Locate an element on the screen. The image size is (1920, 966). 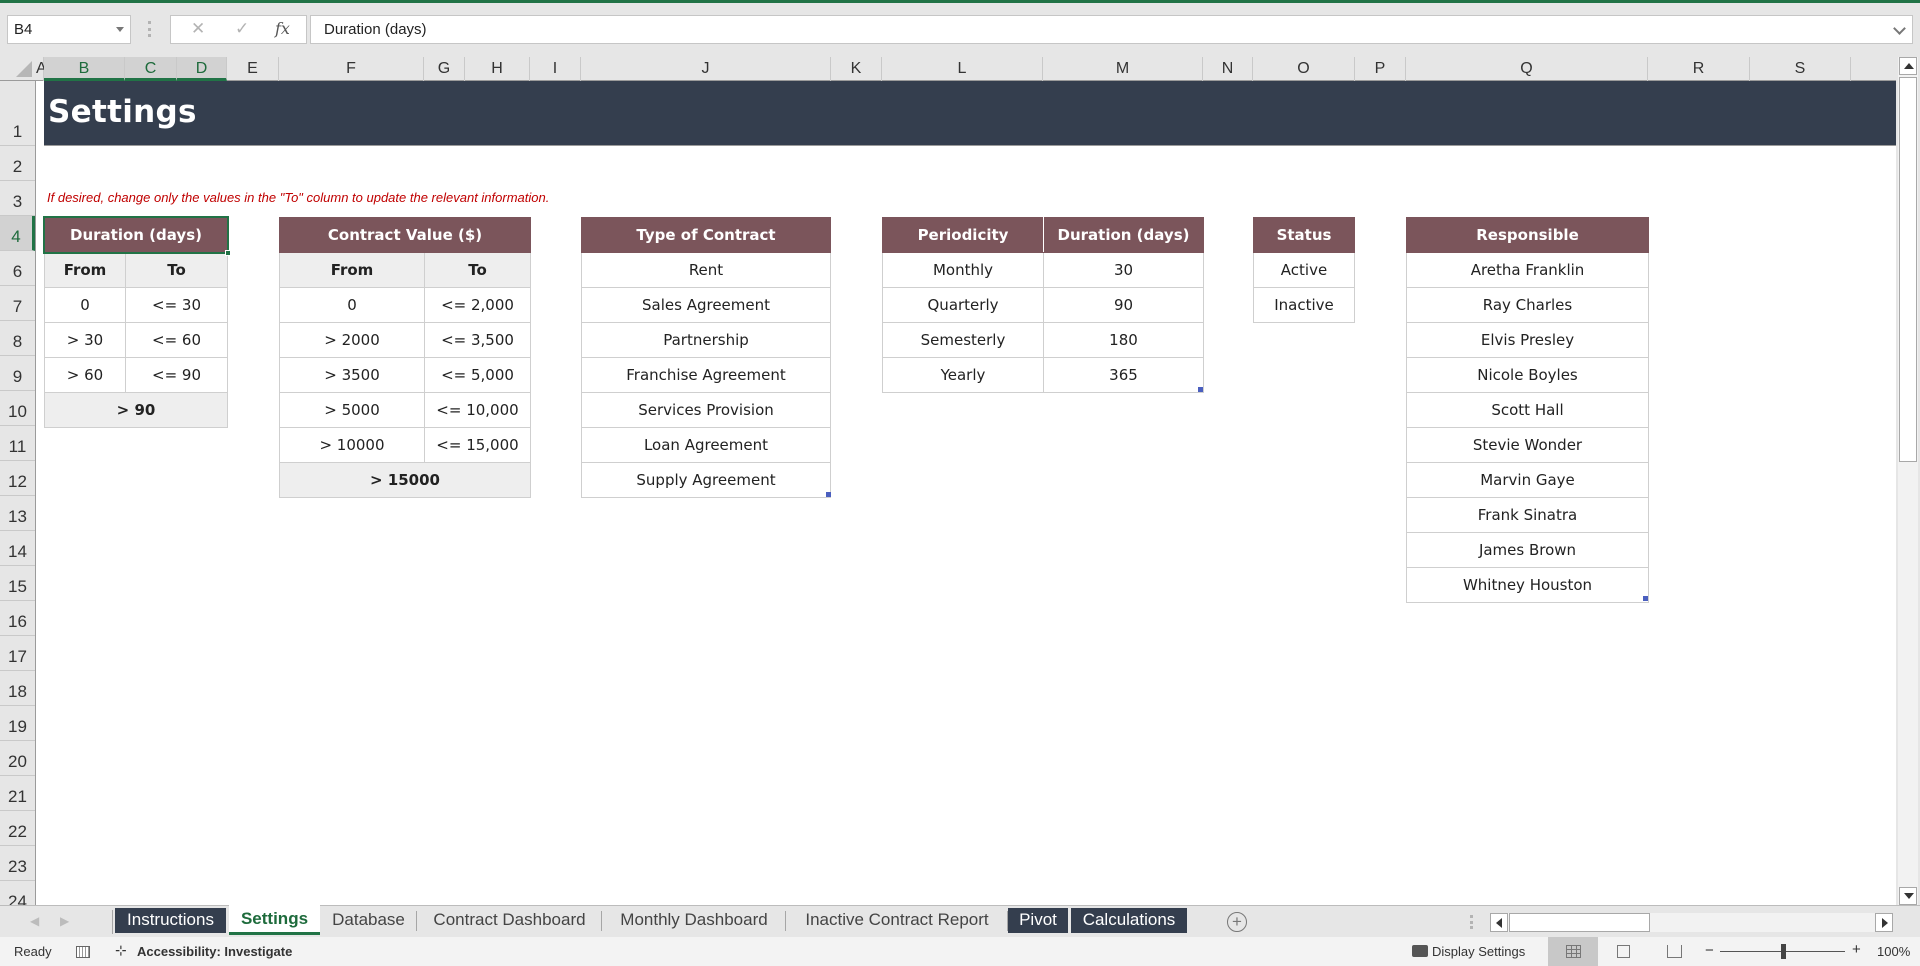
tab-inactive-contract-report: Inactive Contract Report is located at coordinates (897, 920).